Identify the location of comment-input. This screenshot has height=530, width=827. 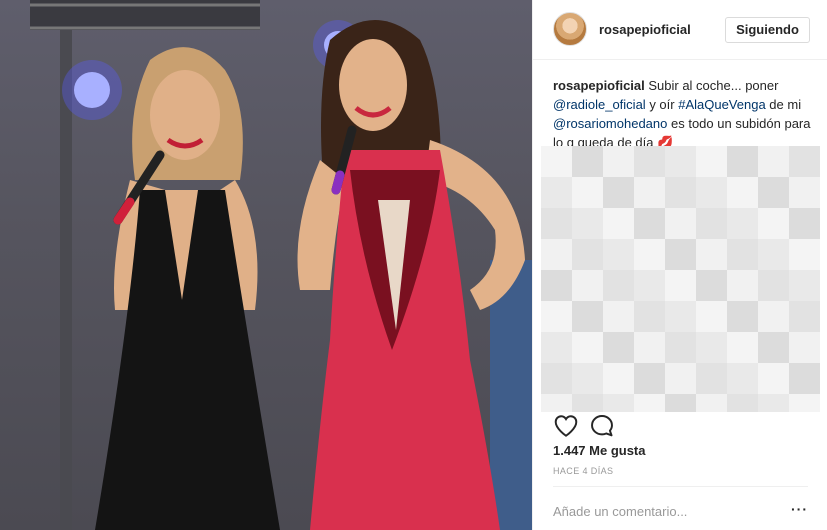
(663, 511).